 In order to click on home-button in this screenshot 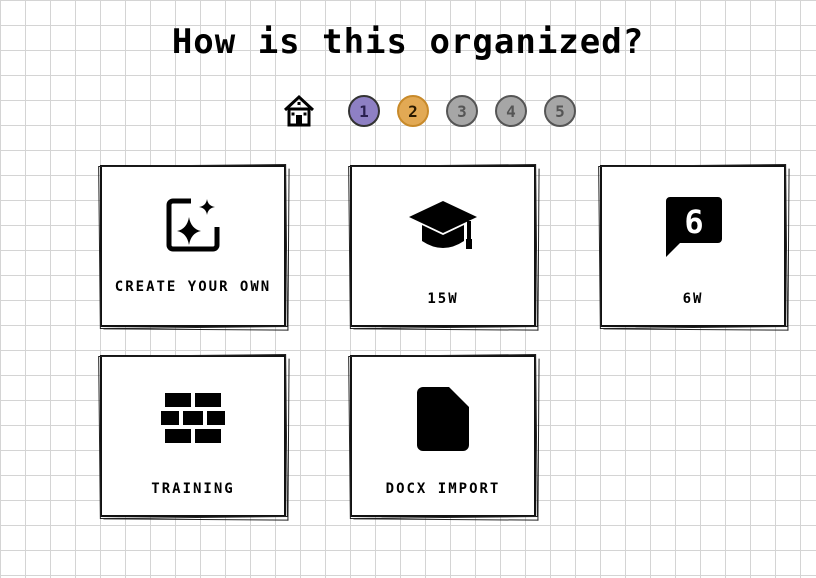, I will do `click(299, 111)`.